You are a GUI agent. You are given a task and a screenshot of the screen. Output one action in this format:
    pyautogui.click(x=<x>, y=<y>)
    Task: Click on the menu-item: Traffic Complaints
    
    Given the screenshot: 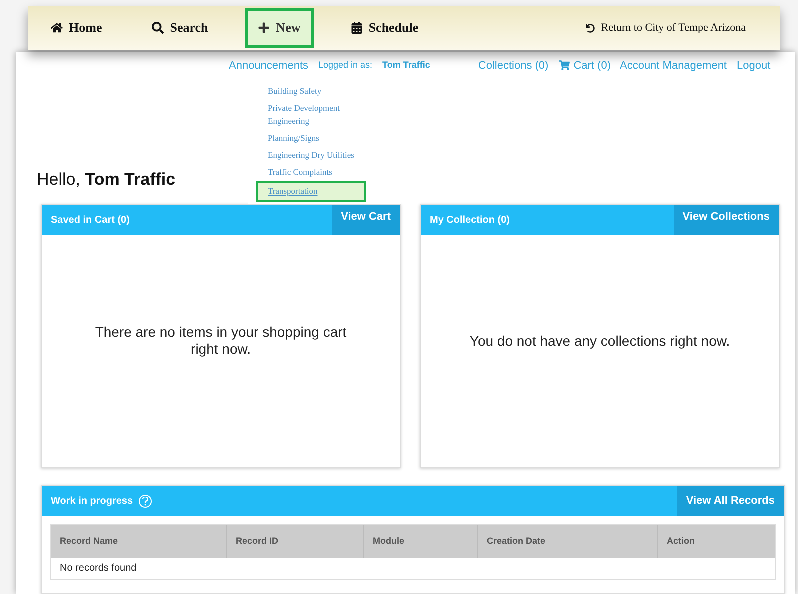 What is the action you would take?
    pyautogui.click(x=323, y=172)
    